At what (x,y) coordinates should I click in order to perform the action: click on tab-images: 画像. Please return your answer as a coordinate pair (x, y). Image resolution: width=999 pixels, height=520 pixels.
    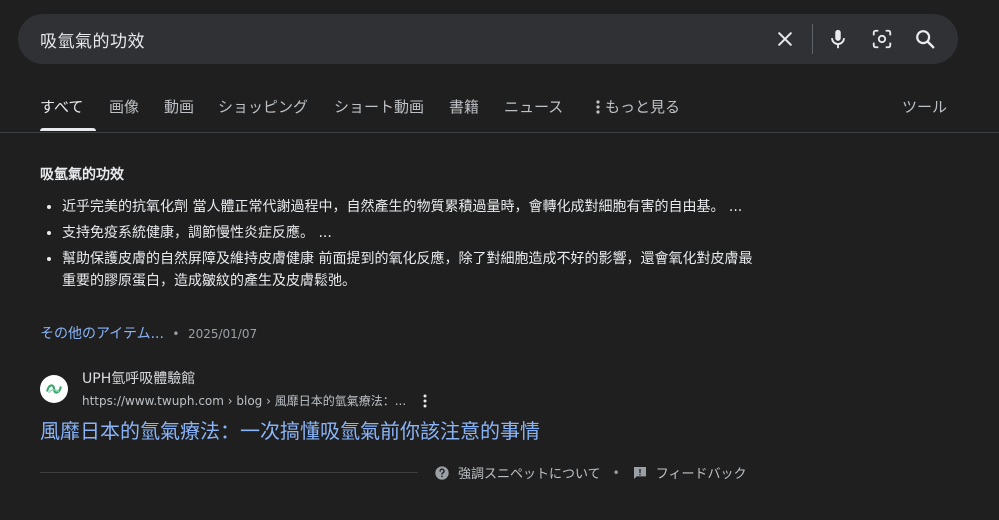
    Looking at the image, I should click on (124, 106).